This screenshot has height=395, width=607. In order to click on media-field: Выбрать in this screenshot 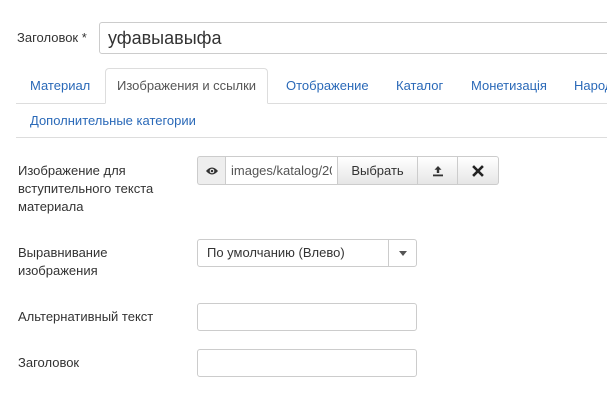, I will do `click(348, 170)`.